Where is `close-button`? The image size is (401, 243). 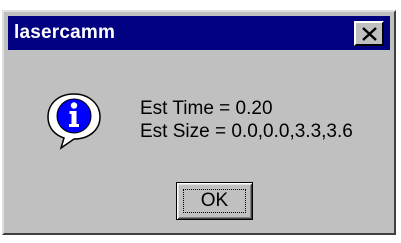 close-button is located at coordinates (369, 33).